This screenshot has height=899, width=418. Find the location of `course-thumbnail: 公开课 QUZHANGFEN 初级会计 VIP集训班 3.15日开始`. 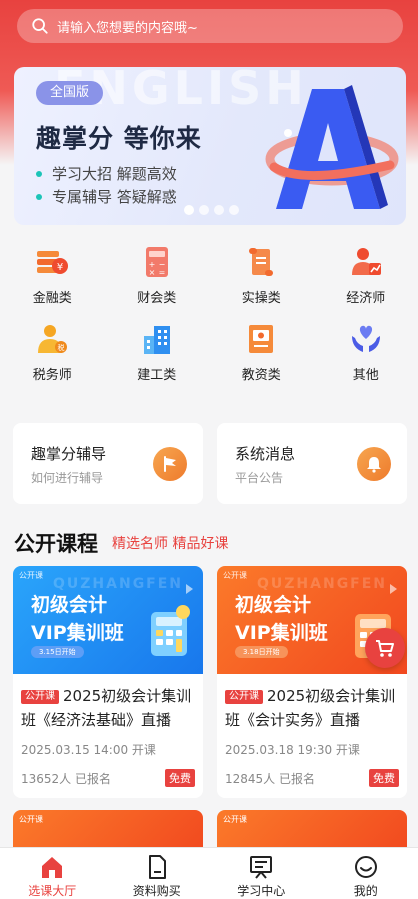

course-thumbnail: 公开课 QUZHANGFEN 初级会计 VIP集训班 3.15日开始 is located at coordinates (108, 620).